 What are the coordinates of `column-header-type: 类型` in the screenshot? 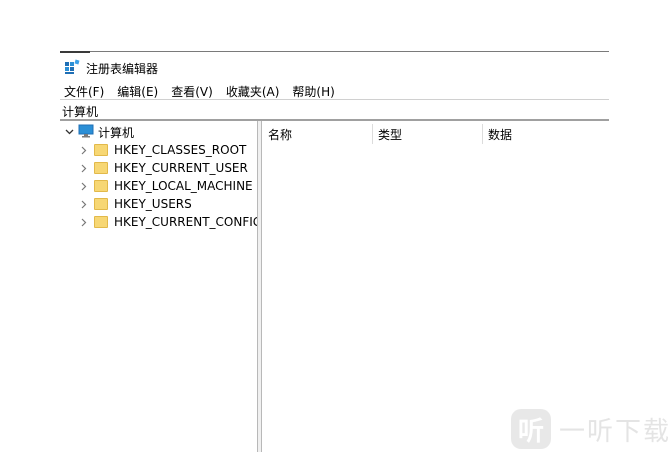 It's located at (390, 134).